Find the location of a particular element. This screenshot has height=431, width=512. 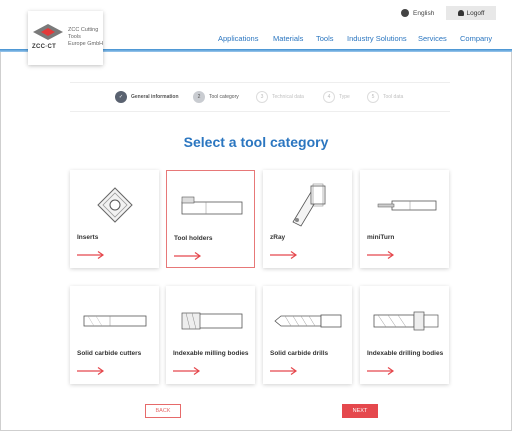

card-label: zRay is located at coordinates (278, 237).